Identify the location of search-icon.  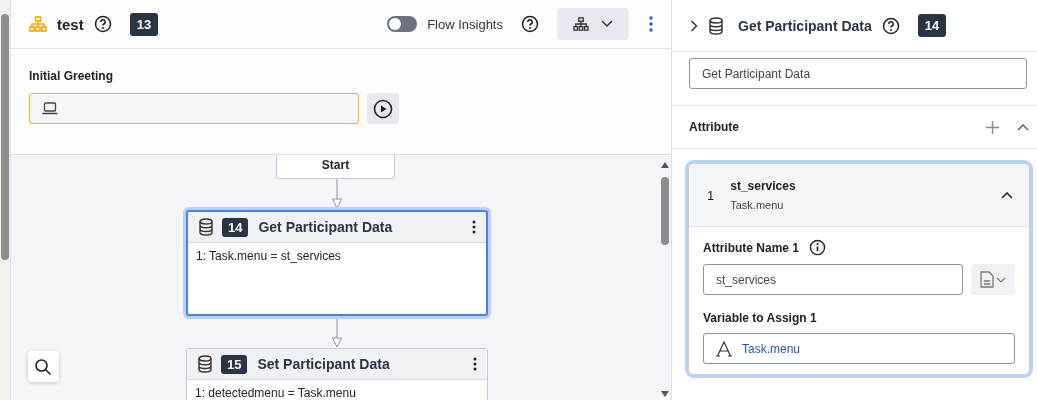
(43, 366).